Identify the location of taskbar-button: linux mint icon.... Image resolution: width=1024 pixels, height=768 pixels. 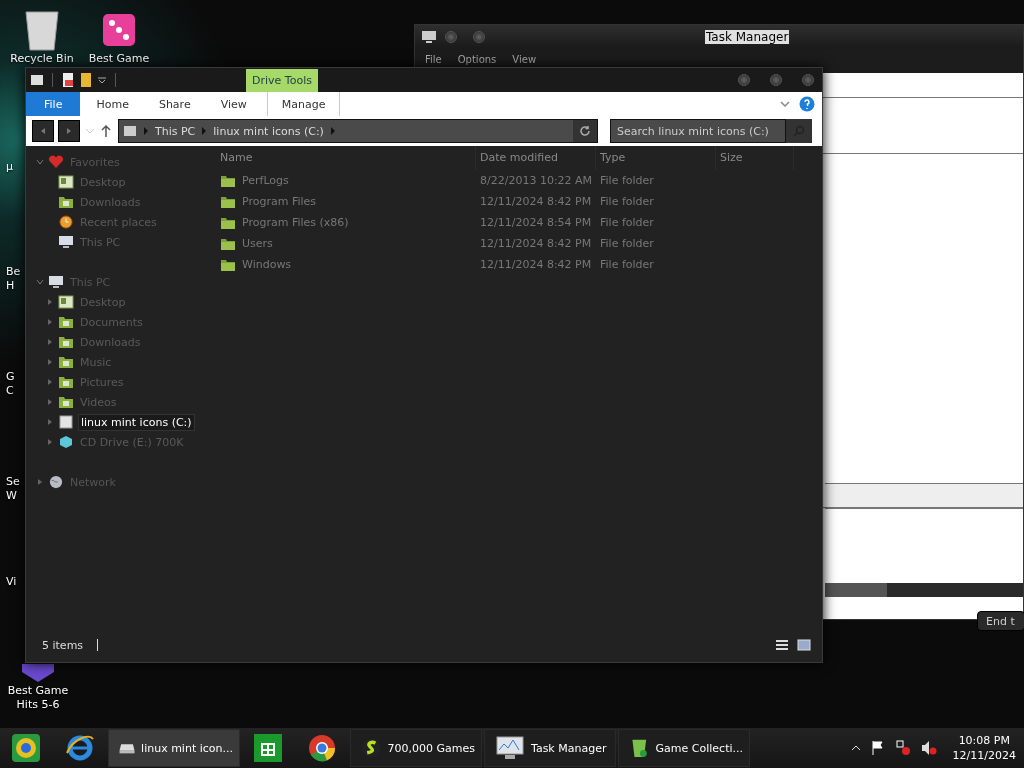
(174, 748).